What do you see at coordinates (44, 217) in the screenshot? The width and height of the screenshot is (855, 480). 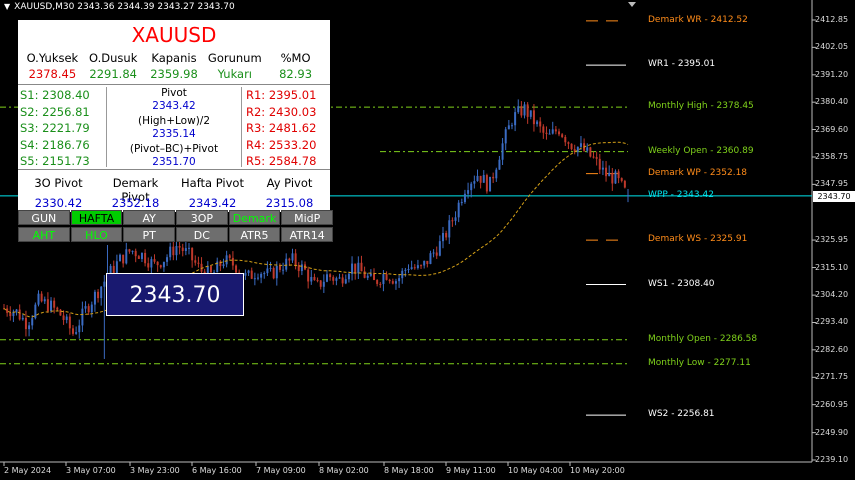 I see `gun-button: GUN` at bounding box center [44, 217].